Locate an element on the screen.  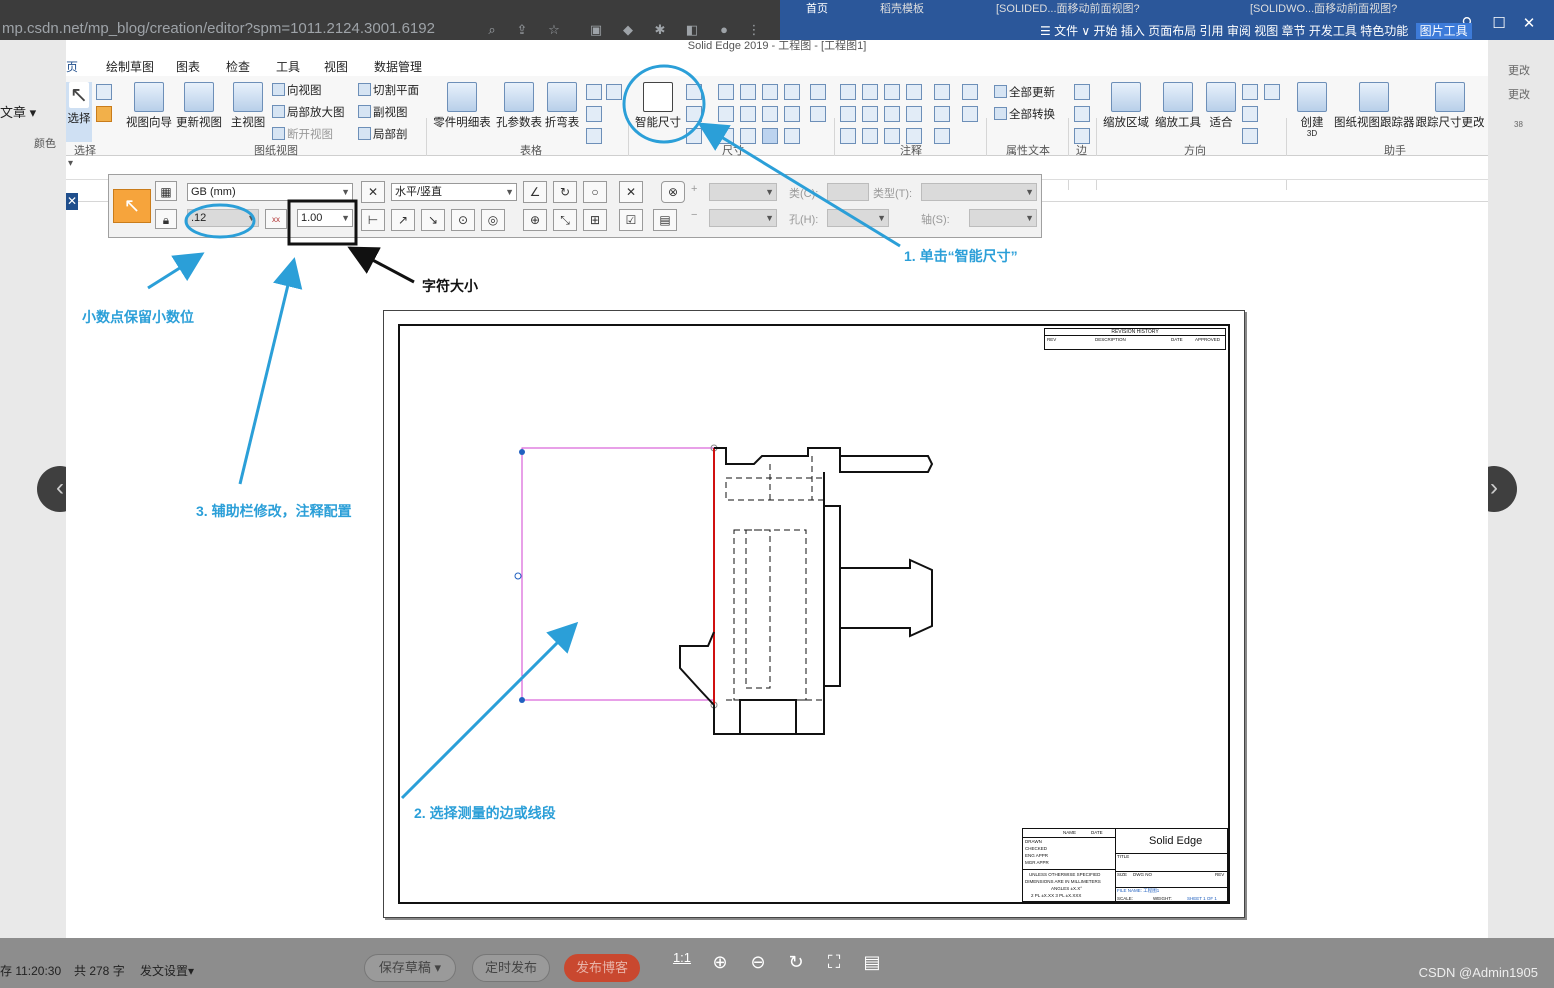
annotation-step2: 2. 选择测量的边或线段 is located at coordinates (485, 813).